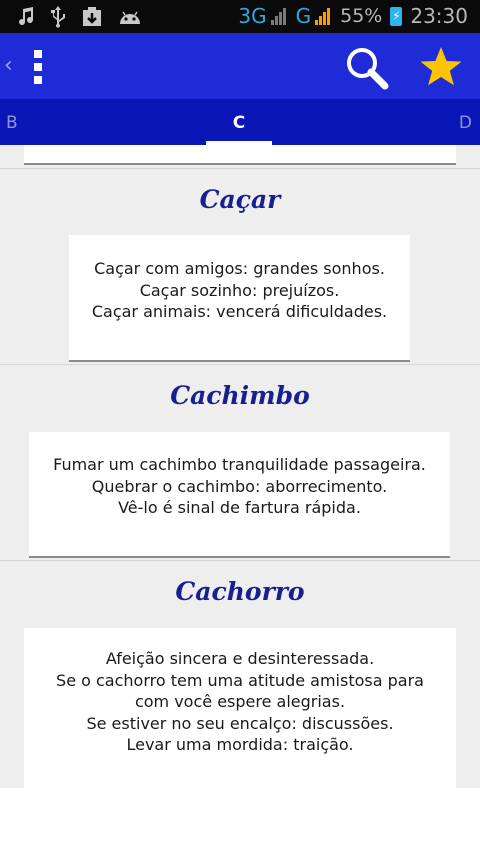 This screenshot has width=480, height=854. Describe the element at coordinates (396, 16) in the screenshot. I see `battery-charging-icon` at that location.